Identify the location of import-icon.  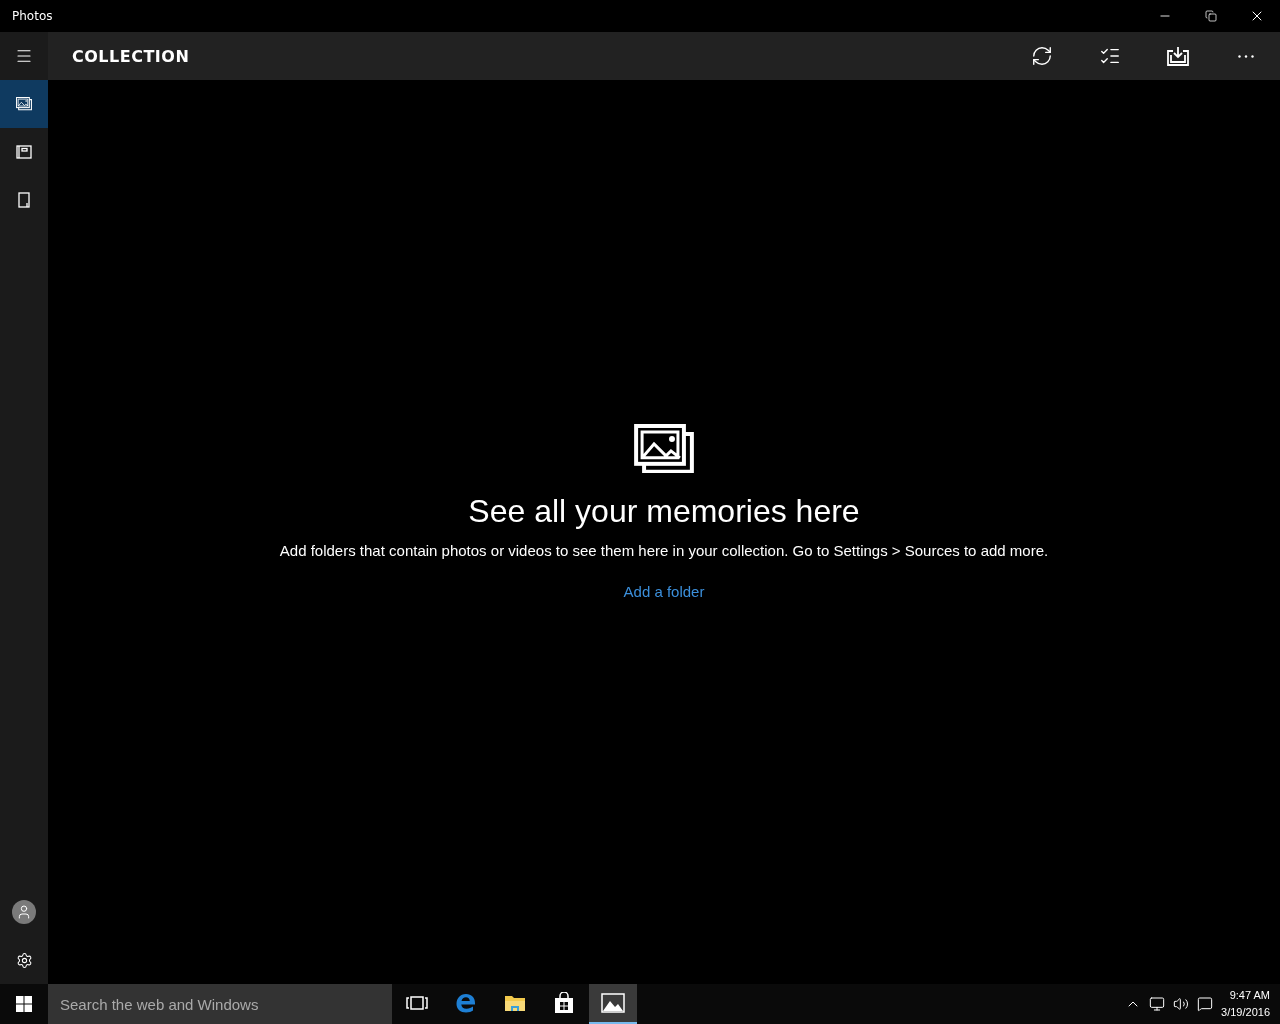
(1178, 56).